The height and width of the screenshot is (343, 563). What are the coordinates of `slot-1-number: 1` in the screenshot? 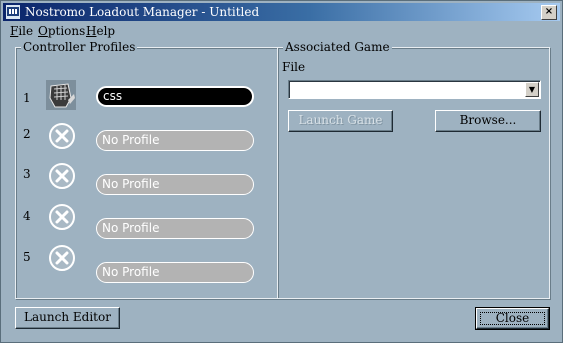 It's located at (27, 98).